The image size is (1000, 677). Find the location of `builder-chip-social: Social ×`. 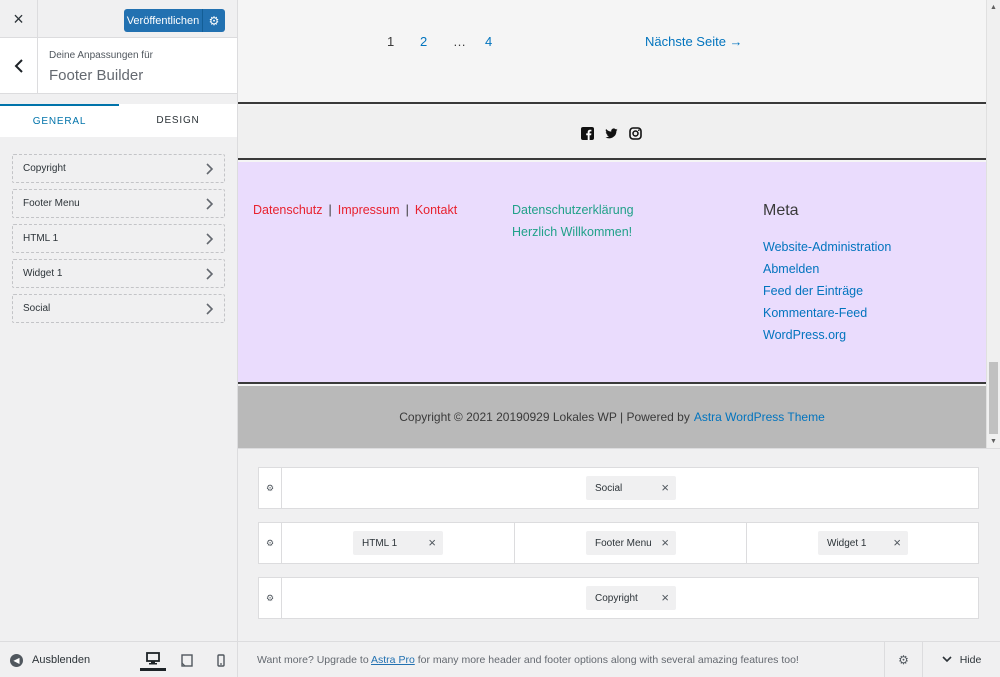

builder-chip-social: Social × is located at coordinates (631, 488).